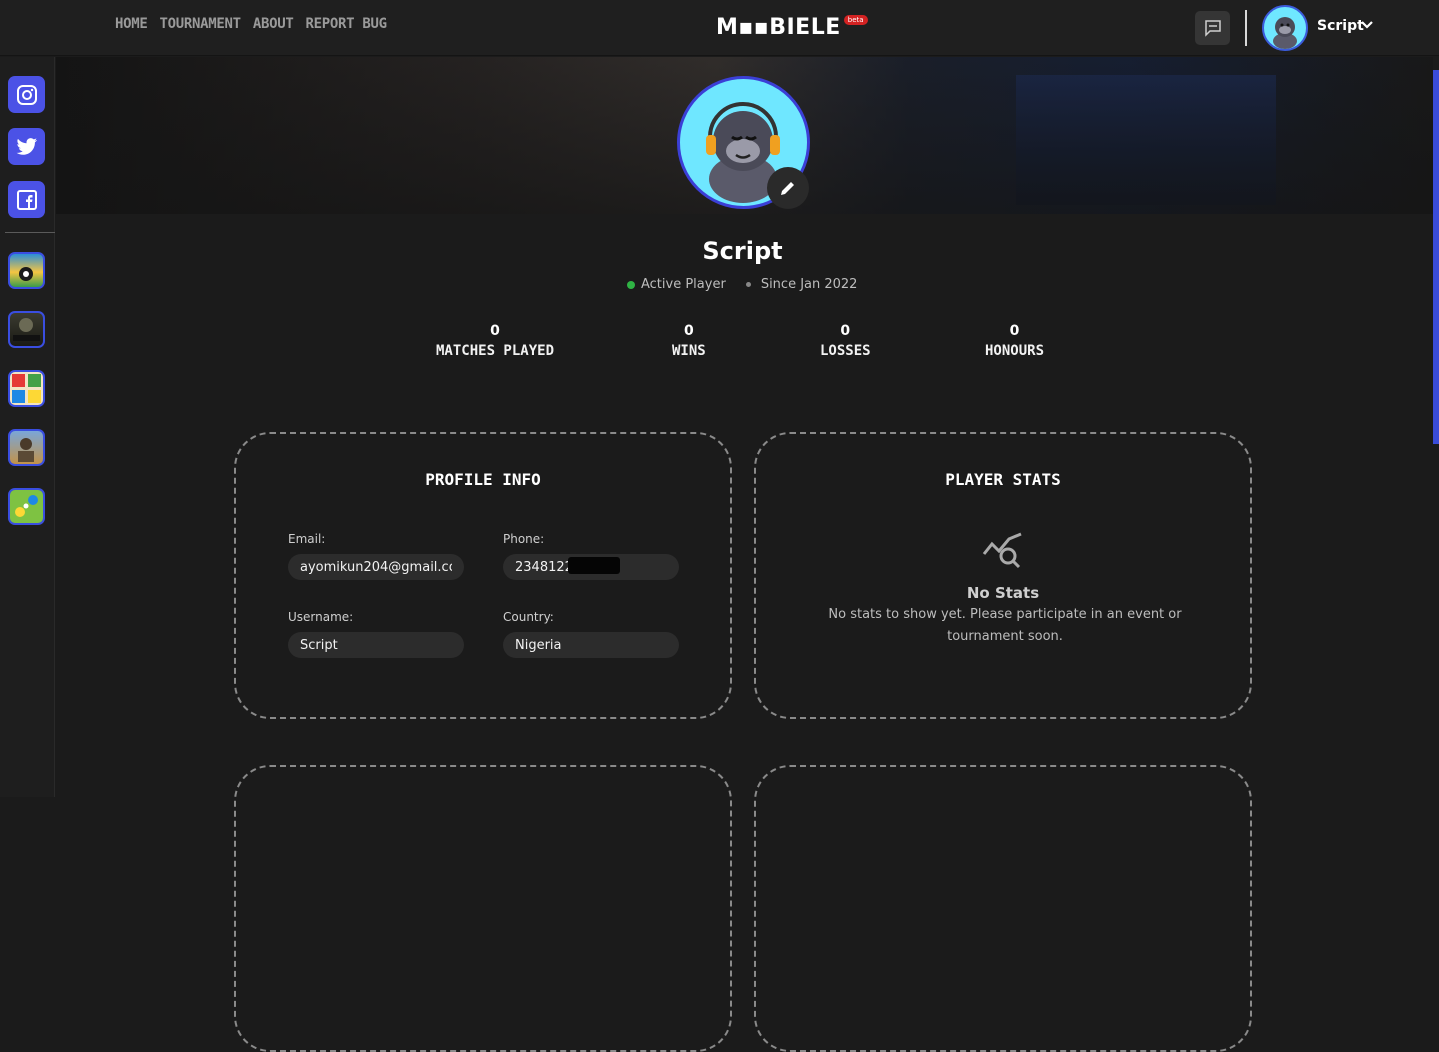  I want to click on phone-label: Phone:, so click(524, 539).